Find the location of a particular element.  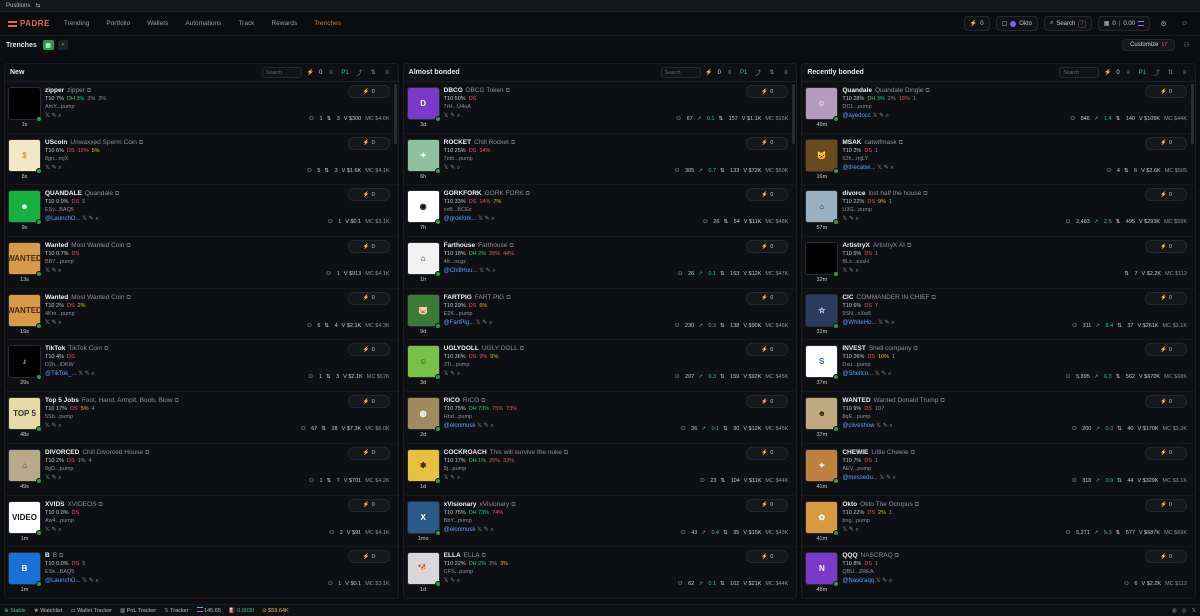

token-image: WANTED is located at coordinates (24, 259).